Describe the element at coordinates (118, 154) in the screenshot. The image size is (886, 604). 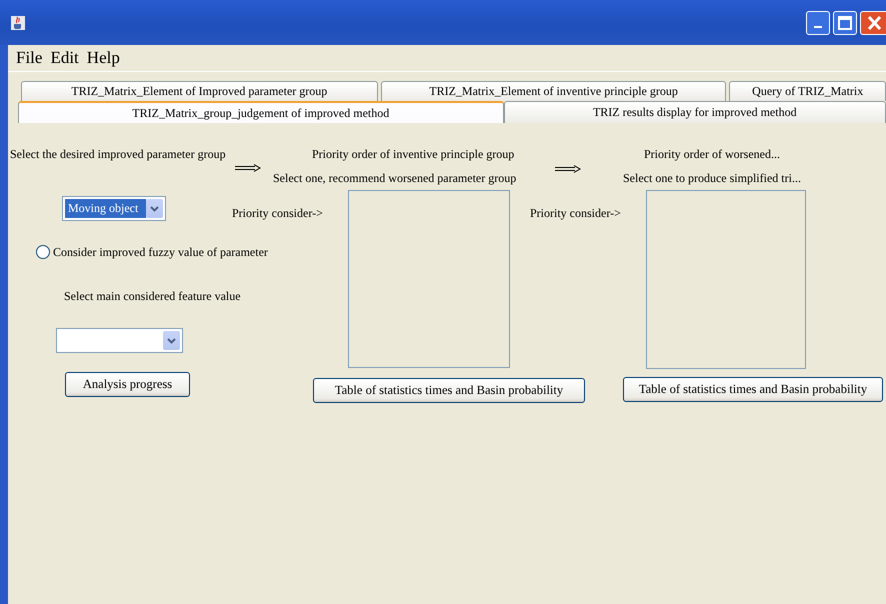
I see `label-text: Select the desired improved parameter group` at that location.